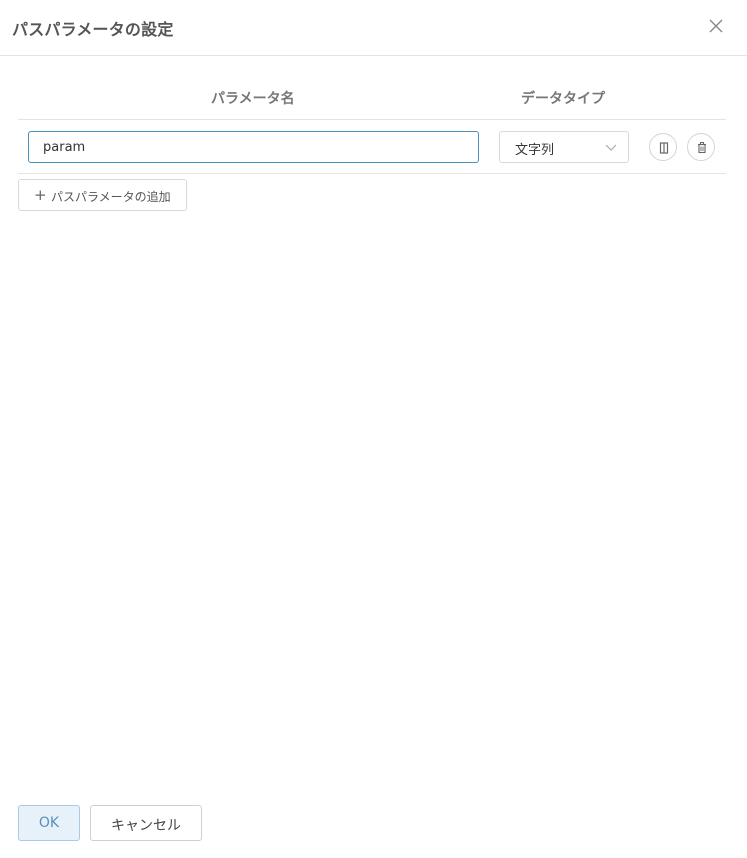 This screenshot has height=858, width=747. I want to click on column-header-name: パラメータ名, so click(253, 99).